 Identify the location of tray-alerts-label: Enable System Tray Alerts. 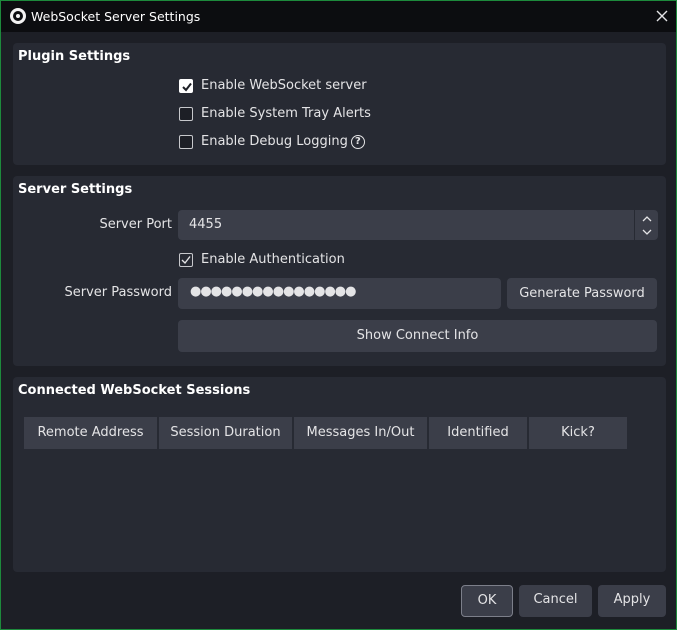
(286, 113).